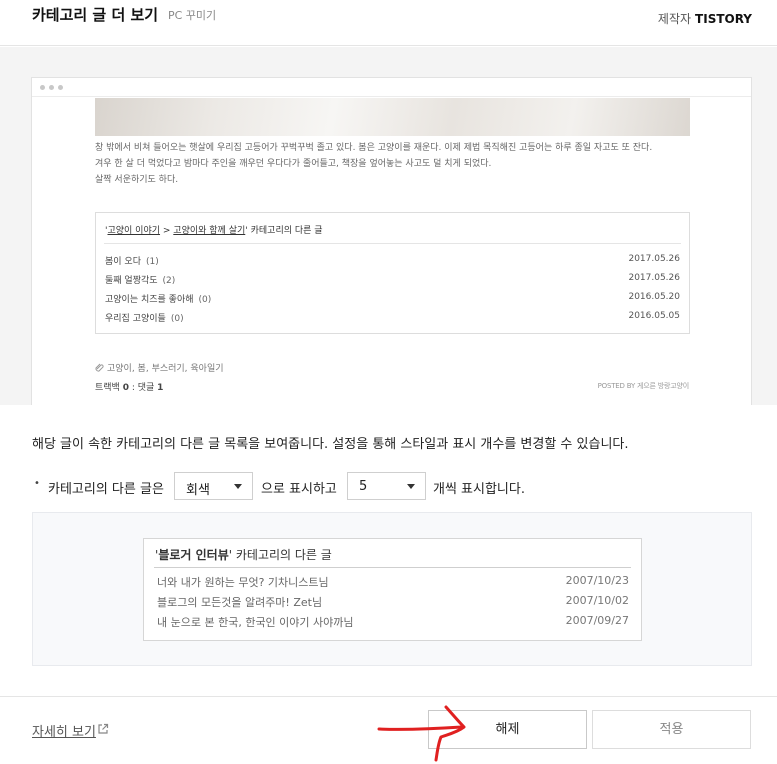  What do you see at coordinates (149, 300) in the screenshot?
I see `item-title: 고양이는 치즈를 좋아해` at bounding box center [149, 300].